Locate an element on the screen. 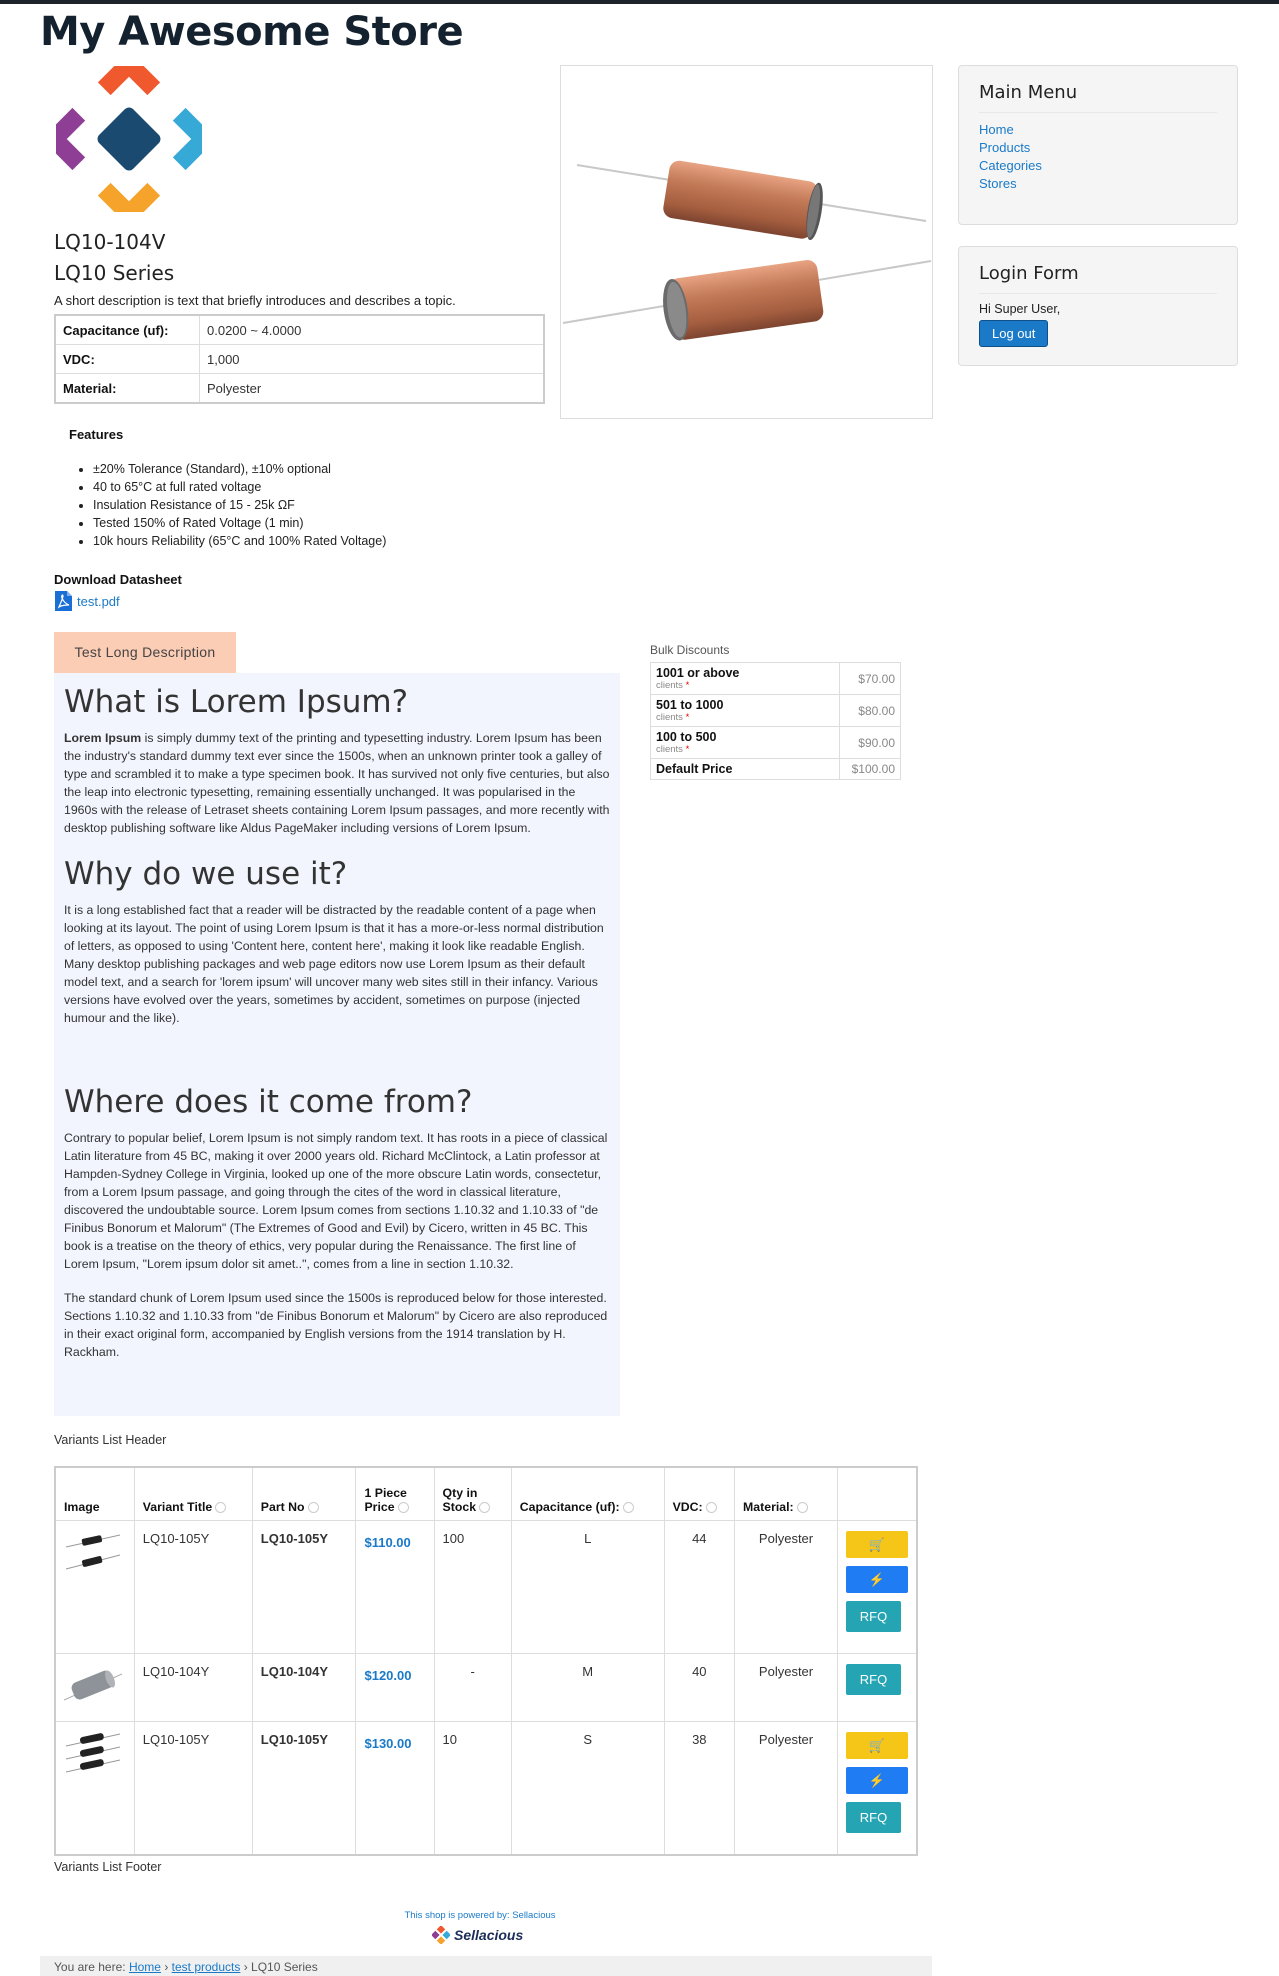  tier-label: 1001 or above is located at coordinates (698, 673).